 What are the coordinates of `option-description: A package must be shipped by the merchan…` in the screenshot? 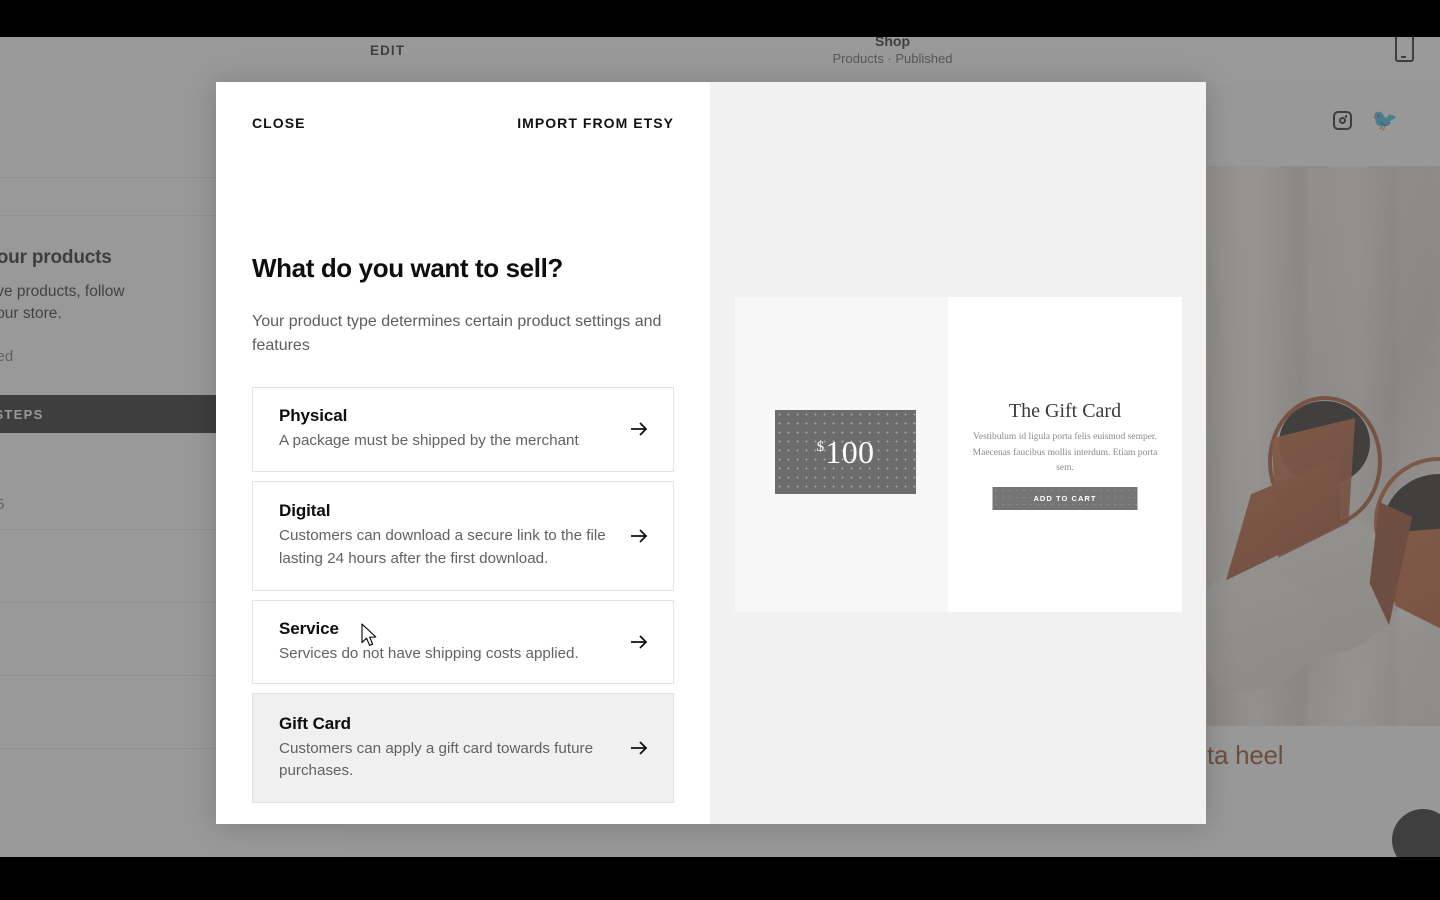 It's located at (429, 440).